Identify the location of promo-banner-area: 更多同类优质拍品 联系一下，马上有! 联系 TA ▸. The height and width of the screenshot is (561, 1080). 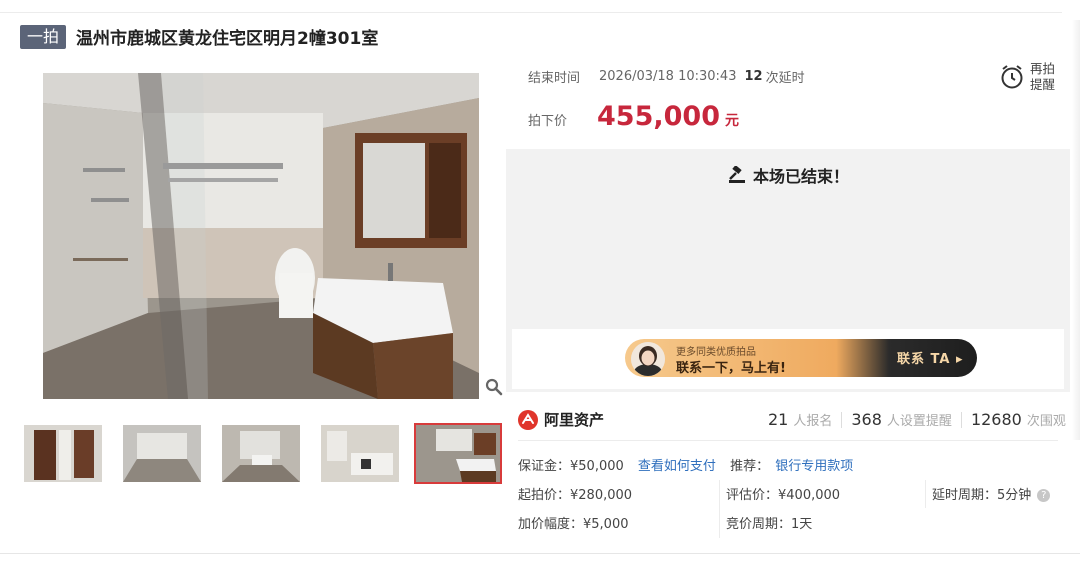
(788, 359).